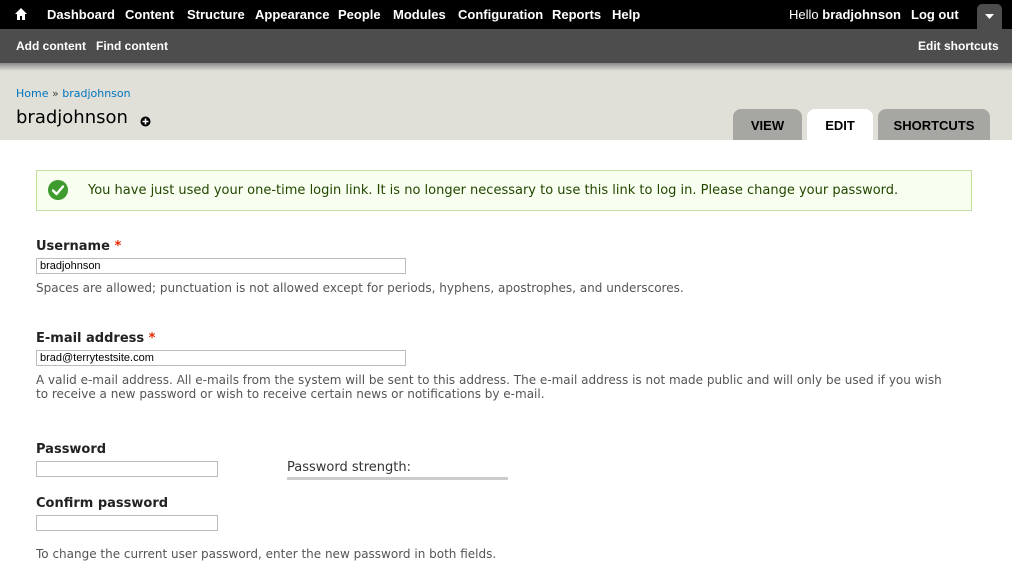 Image resolution: width=1012 pixels, height=580 pixels. I want to click on toolbar-item-dashboard: Dashboard, so click(81, 14).